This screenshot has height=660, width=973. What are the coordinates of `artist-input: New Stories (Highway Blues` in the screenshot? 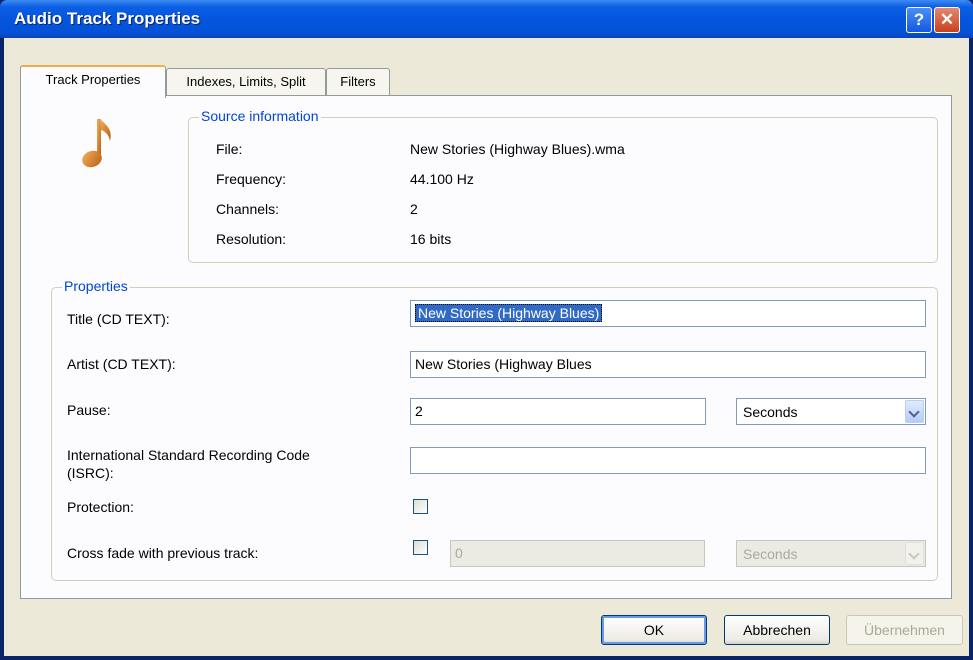 It's located at (668, 364).